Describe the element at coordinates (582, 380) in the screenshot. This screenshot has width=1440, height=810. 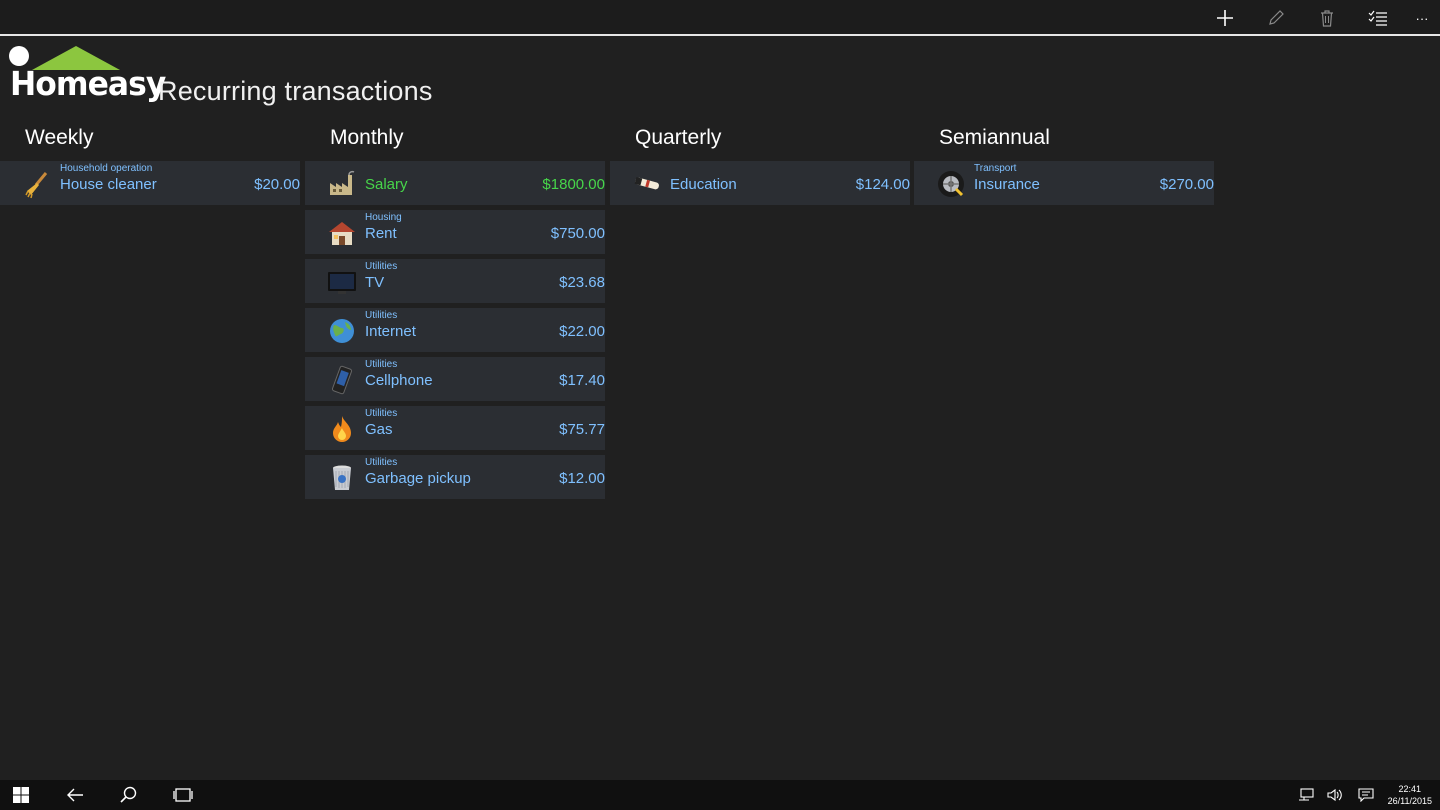
I see `item-amount: $17.40` at that location.